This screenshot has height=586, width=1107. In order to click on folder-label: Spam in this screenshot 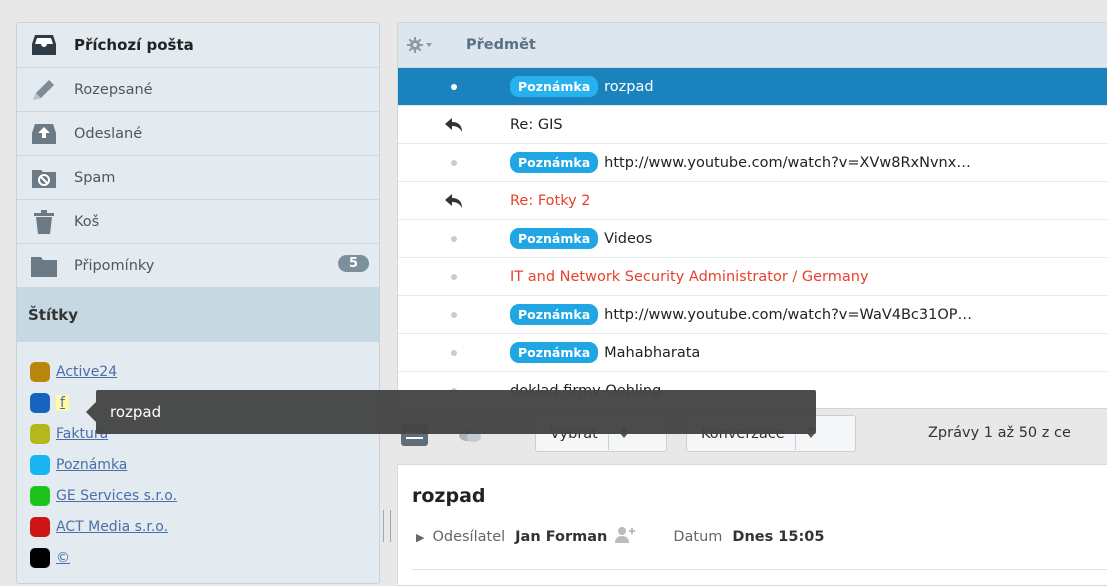, I will do `click(95, 177)`.